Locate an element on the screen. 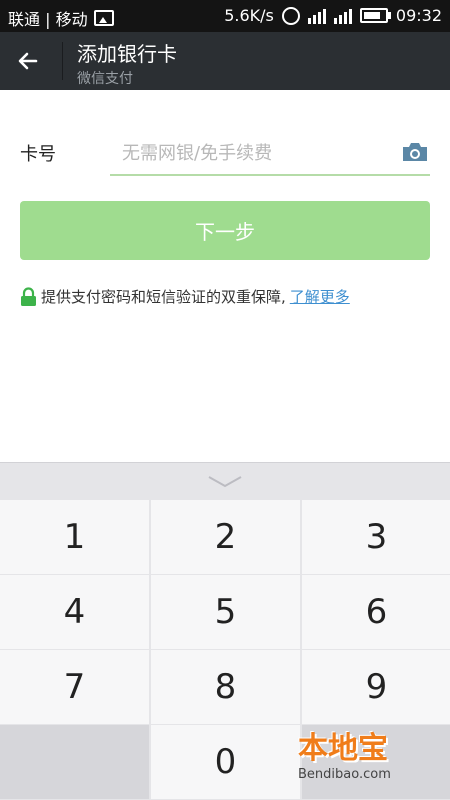  status-left: 联通 | 移动 is located at coordinates (61, 18).